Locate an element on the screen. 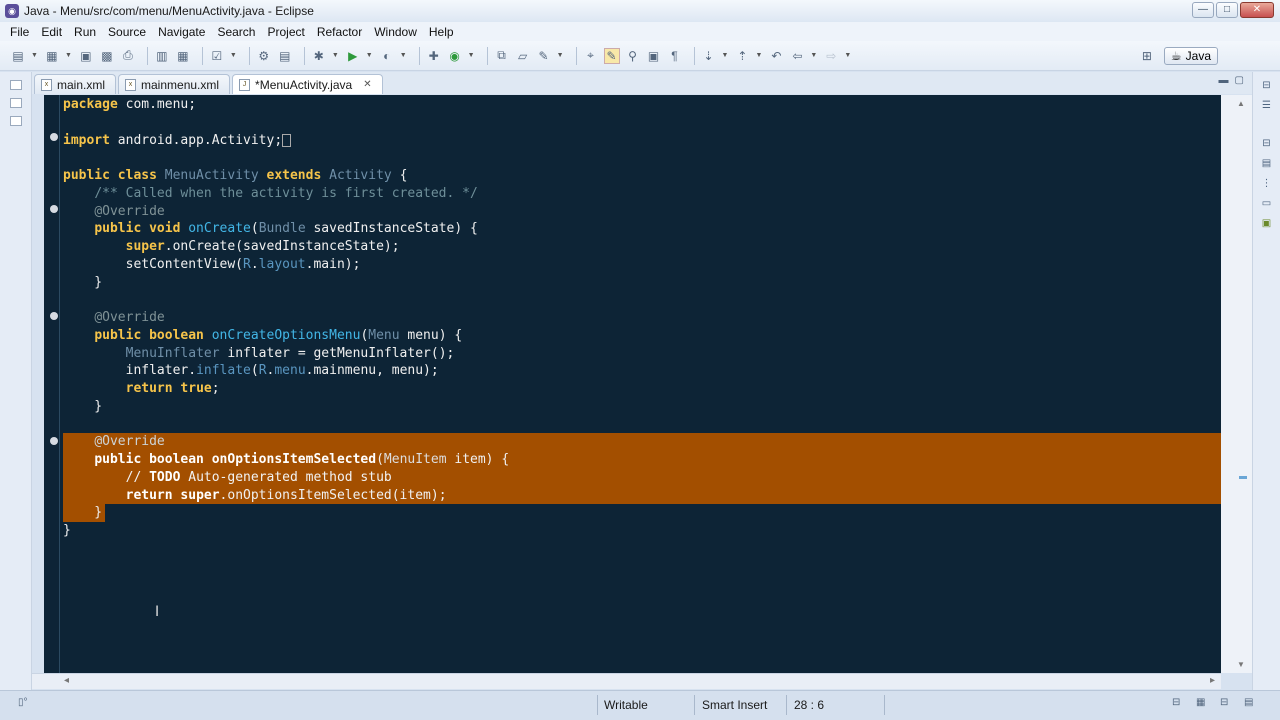 The image size is (1280, 720). show-whitespace-icon: ▣ is located at coordinates (654, 56).